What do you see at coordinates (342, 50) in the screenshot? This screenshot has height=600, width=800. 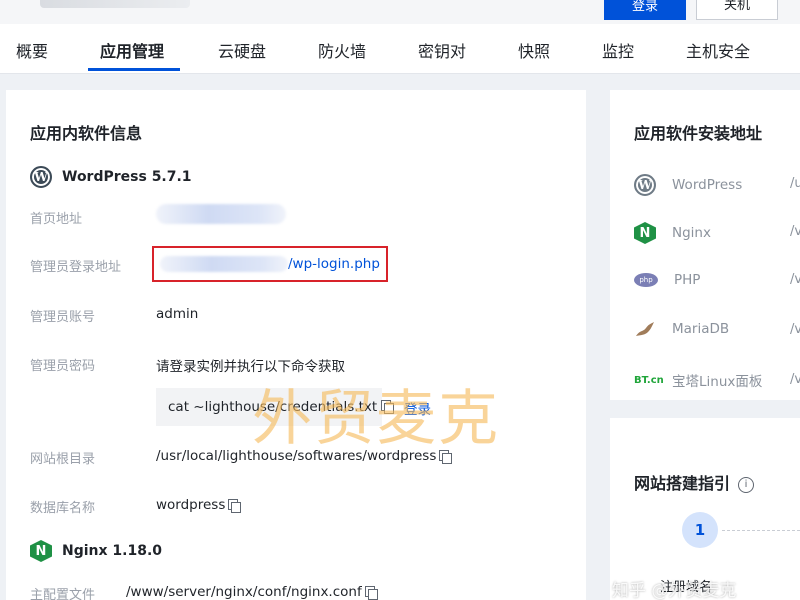 I see `tab-firewall: 防火墙` at bounding box center [342, 50].